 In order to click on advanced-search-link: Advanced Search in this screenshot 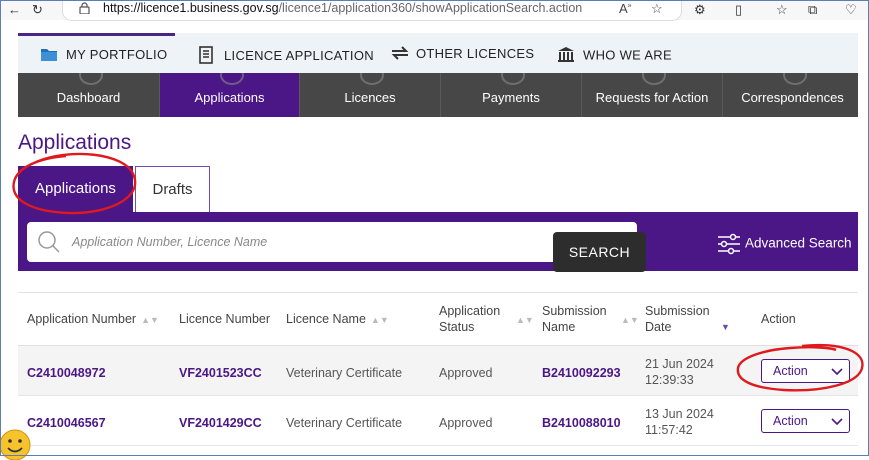, I will do `click(784, 244)`.